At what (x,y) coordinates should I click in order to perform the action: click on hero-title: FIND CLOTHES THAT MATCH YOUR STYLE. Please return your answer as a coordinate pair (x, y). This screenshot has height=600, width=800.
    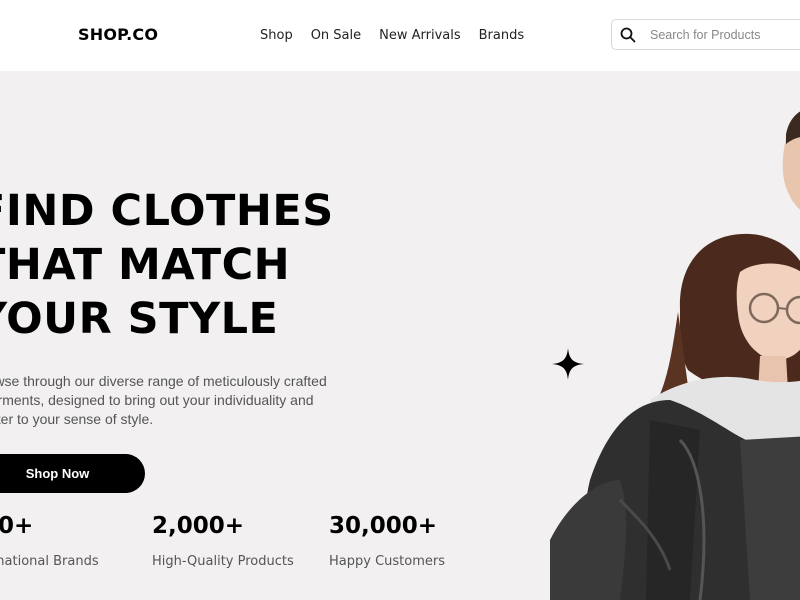
    Looking at the image, I should click on (167, 265).